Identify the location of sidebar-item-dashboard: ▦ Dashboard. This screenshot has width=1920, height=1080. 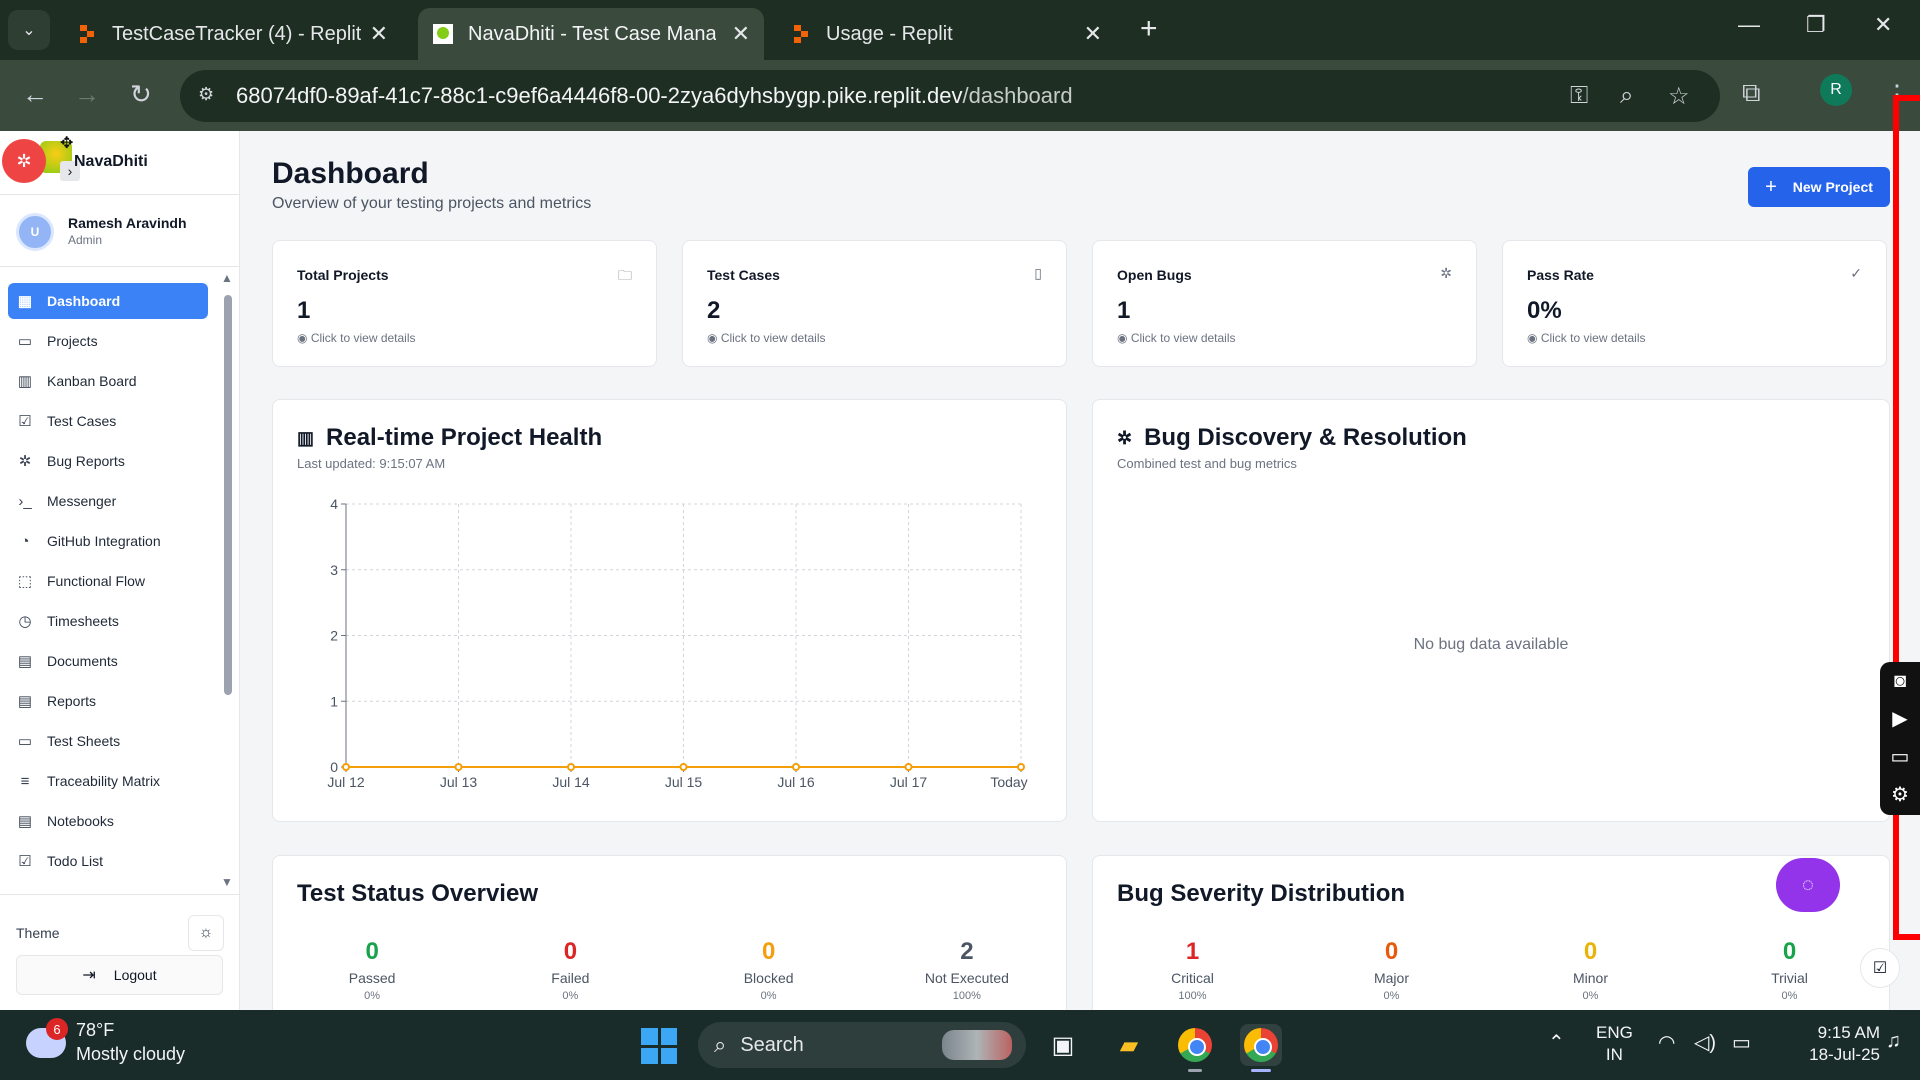
(108, 301).